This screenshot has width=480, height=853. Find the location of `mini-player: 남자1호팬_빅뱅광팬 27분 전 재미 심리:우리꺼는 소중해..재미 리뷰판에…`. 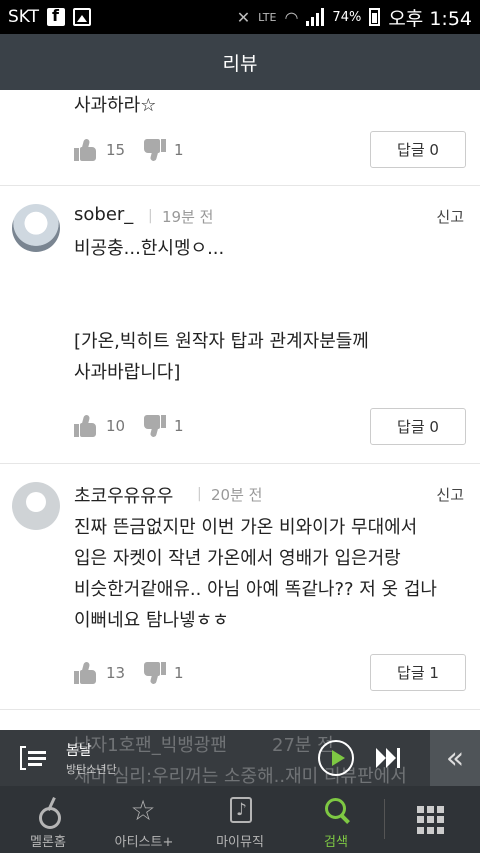

mini-player: 남자1호팬_빅뱅광팬 27분 전 재미 심리:우리꺼는 소중해..재미 리뷰판에… is located at coordinates (240, 758).